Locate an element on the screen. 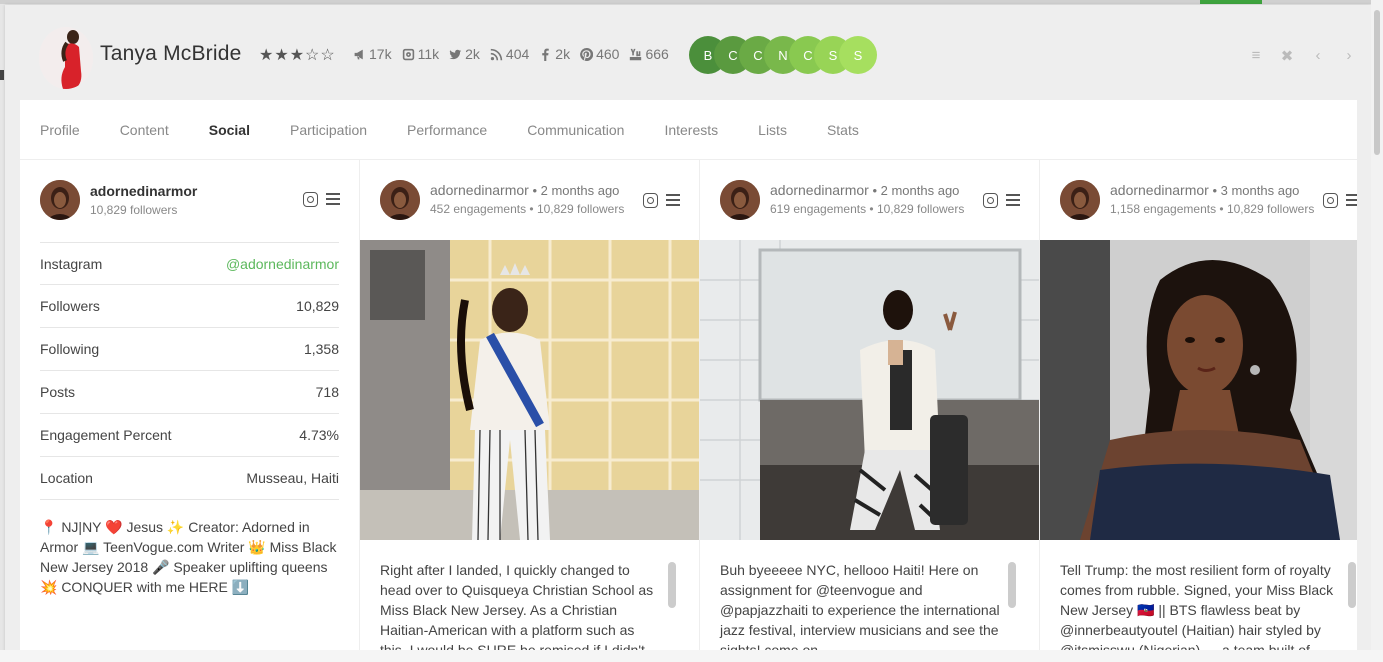 This screenshot has height=662, width=1383. detail-label: Following is located at coordinates (70, 349).